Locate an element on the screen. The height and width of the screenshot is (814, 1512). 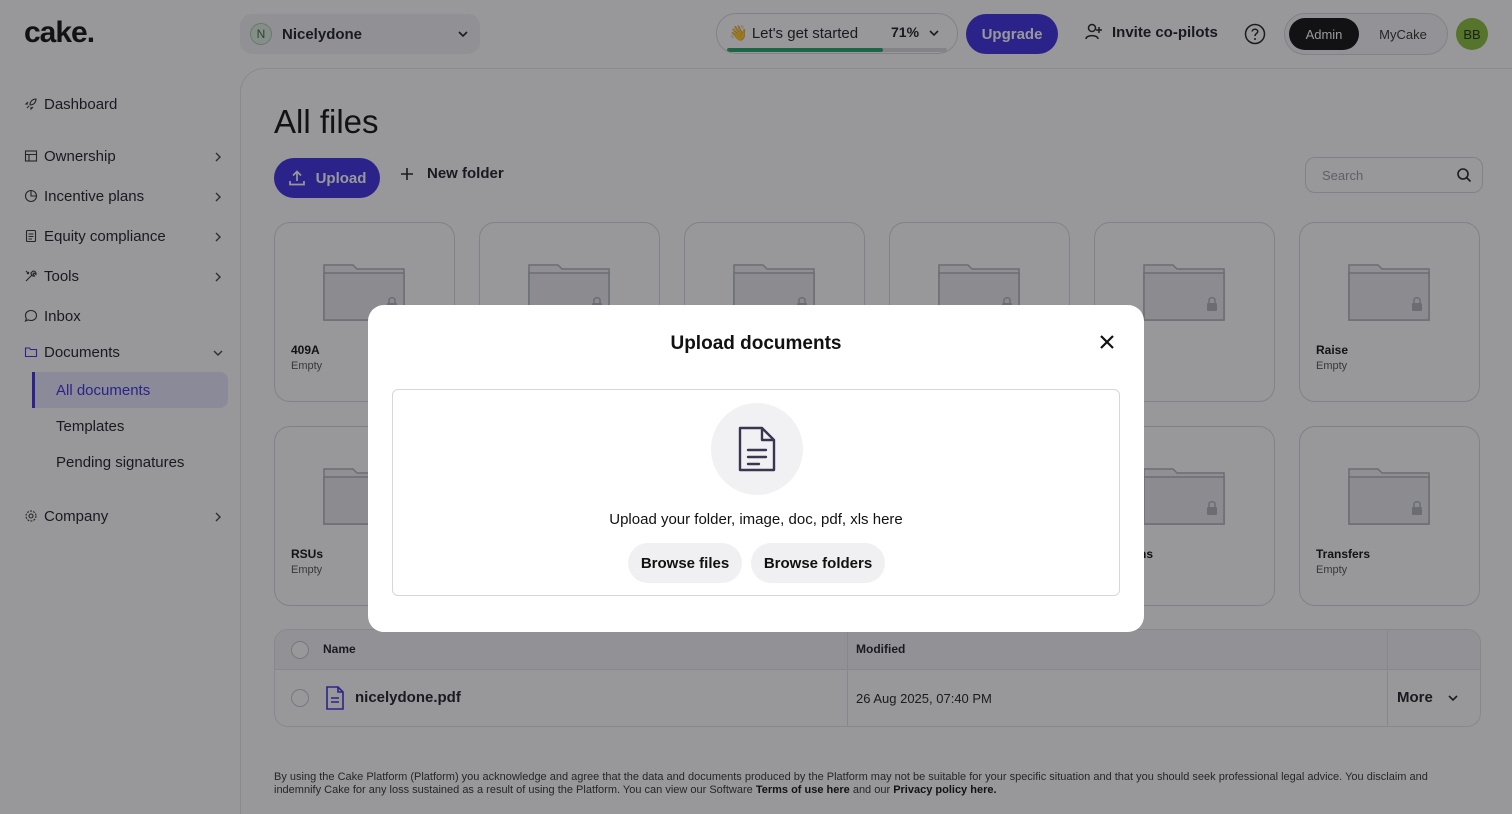
browse-folders-button: Browse folders is located at coordinates (818, 563).